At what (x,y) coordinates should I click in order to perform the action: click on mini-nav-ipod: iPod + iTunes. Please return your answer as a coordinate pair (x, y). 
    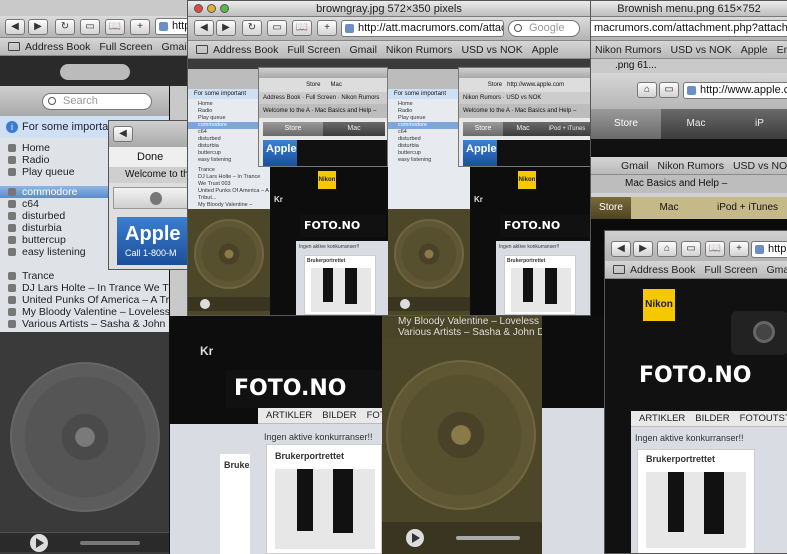
    Looking at the image, I should click on (566, 129).